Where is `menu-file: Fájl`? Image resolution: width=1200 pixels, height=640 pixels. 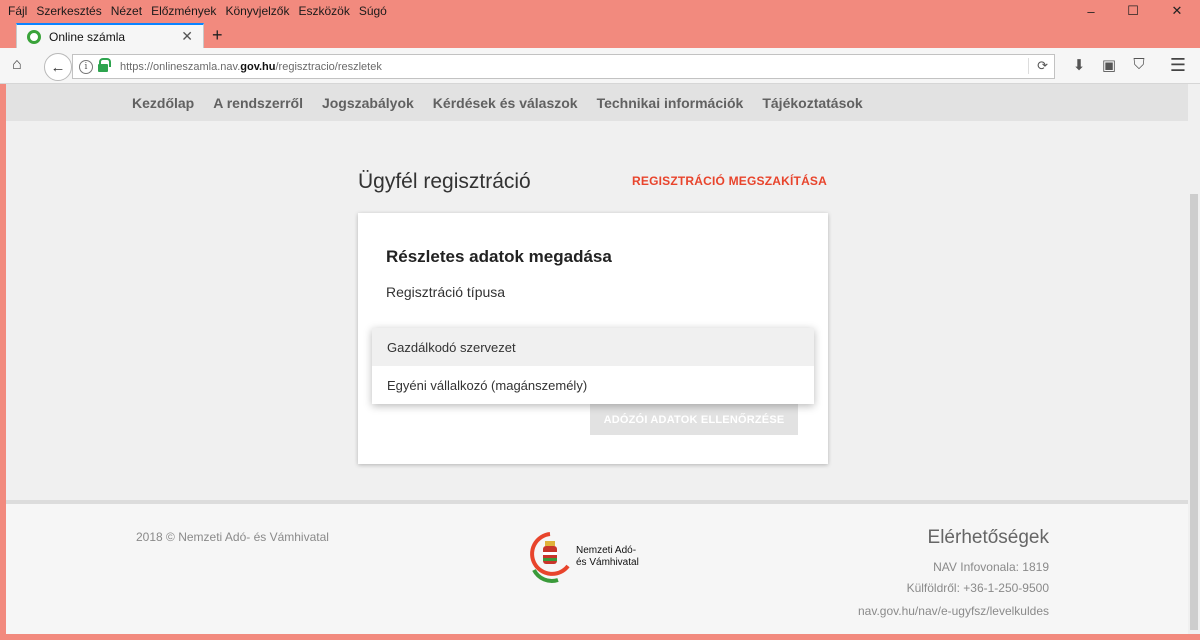 menu-file: Fájl is located at coordinates (17, 11).